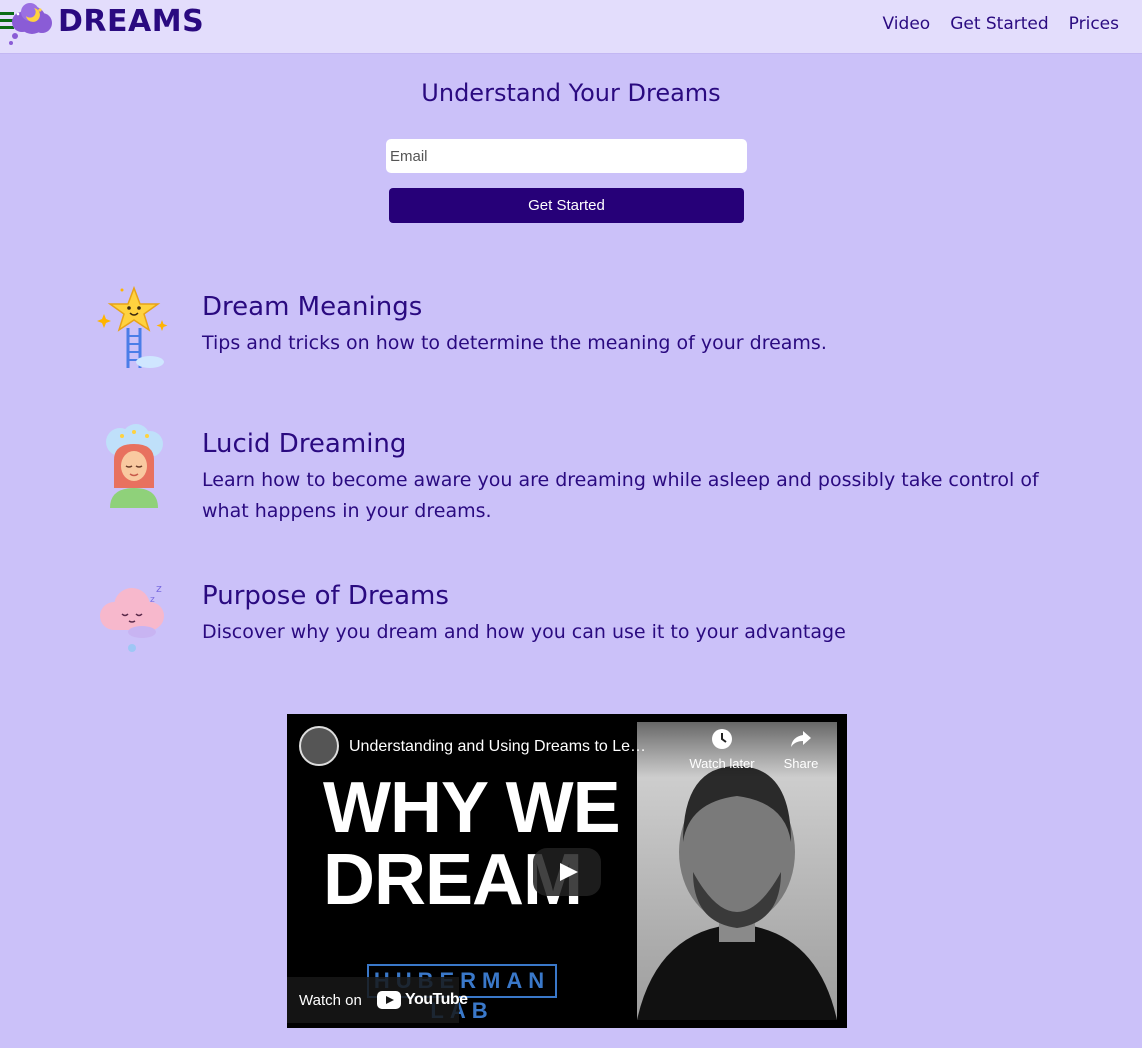 The height and width of the screenshot is (1048, 1142). I want to click on youtube-play-icon, so click(389, 1000).